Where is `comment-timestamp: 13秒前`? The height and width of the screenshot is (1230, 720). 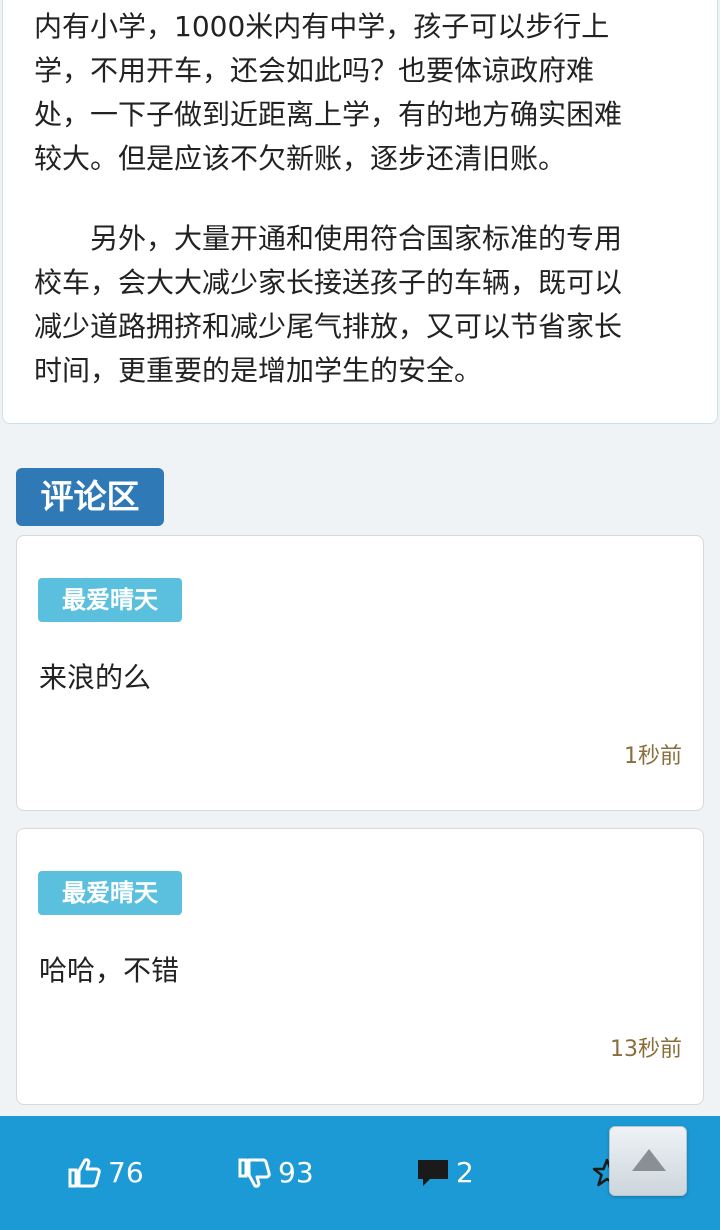
comment-timestamp: 13秒前 is located at coordinates (646, 1049).